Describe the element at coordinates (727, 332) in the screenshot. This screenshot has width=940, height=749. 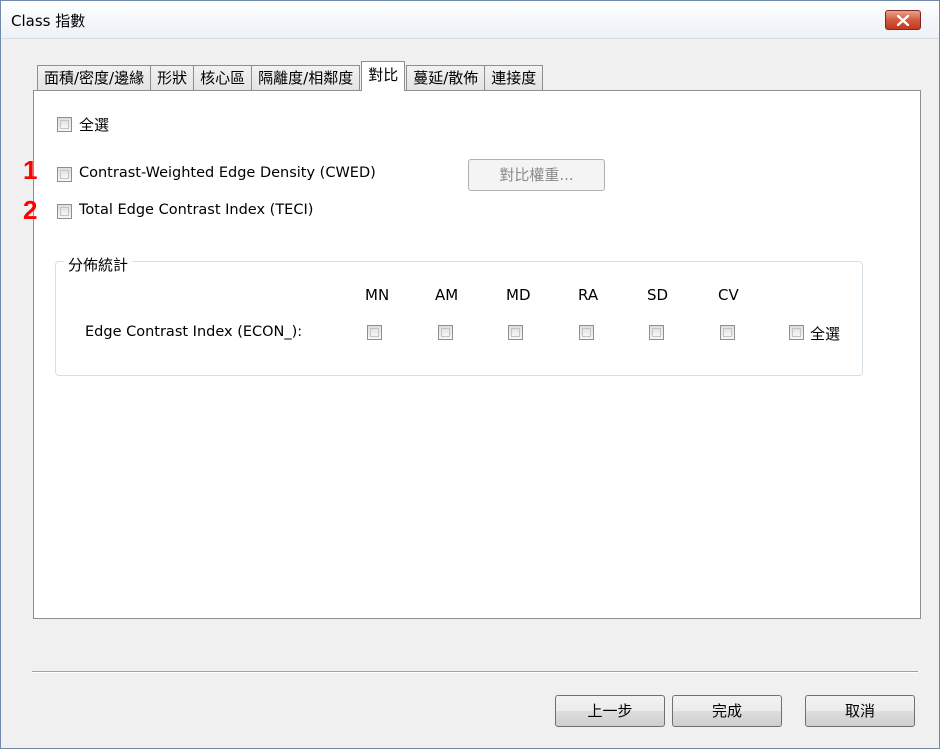
I see `econ-cv-checkbox` at that location.